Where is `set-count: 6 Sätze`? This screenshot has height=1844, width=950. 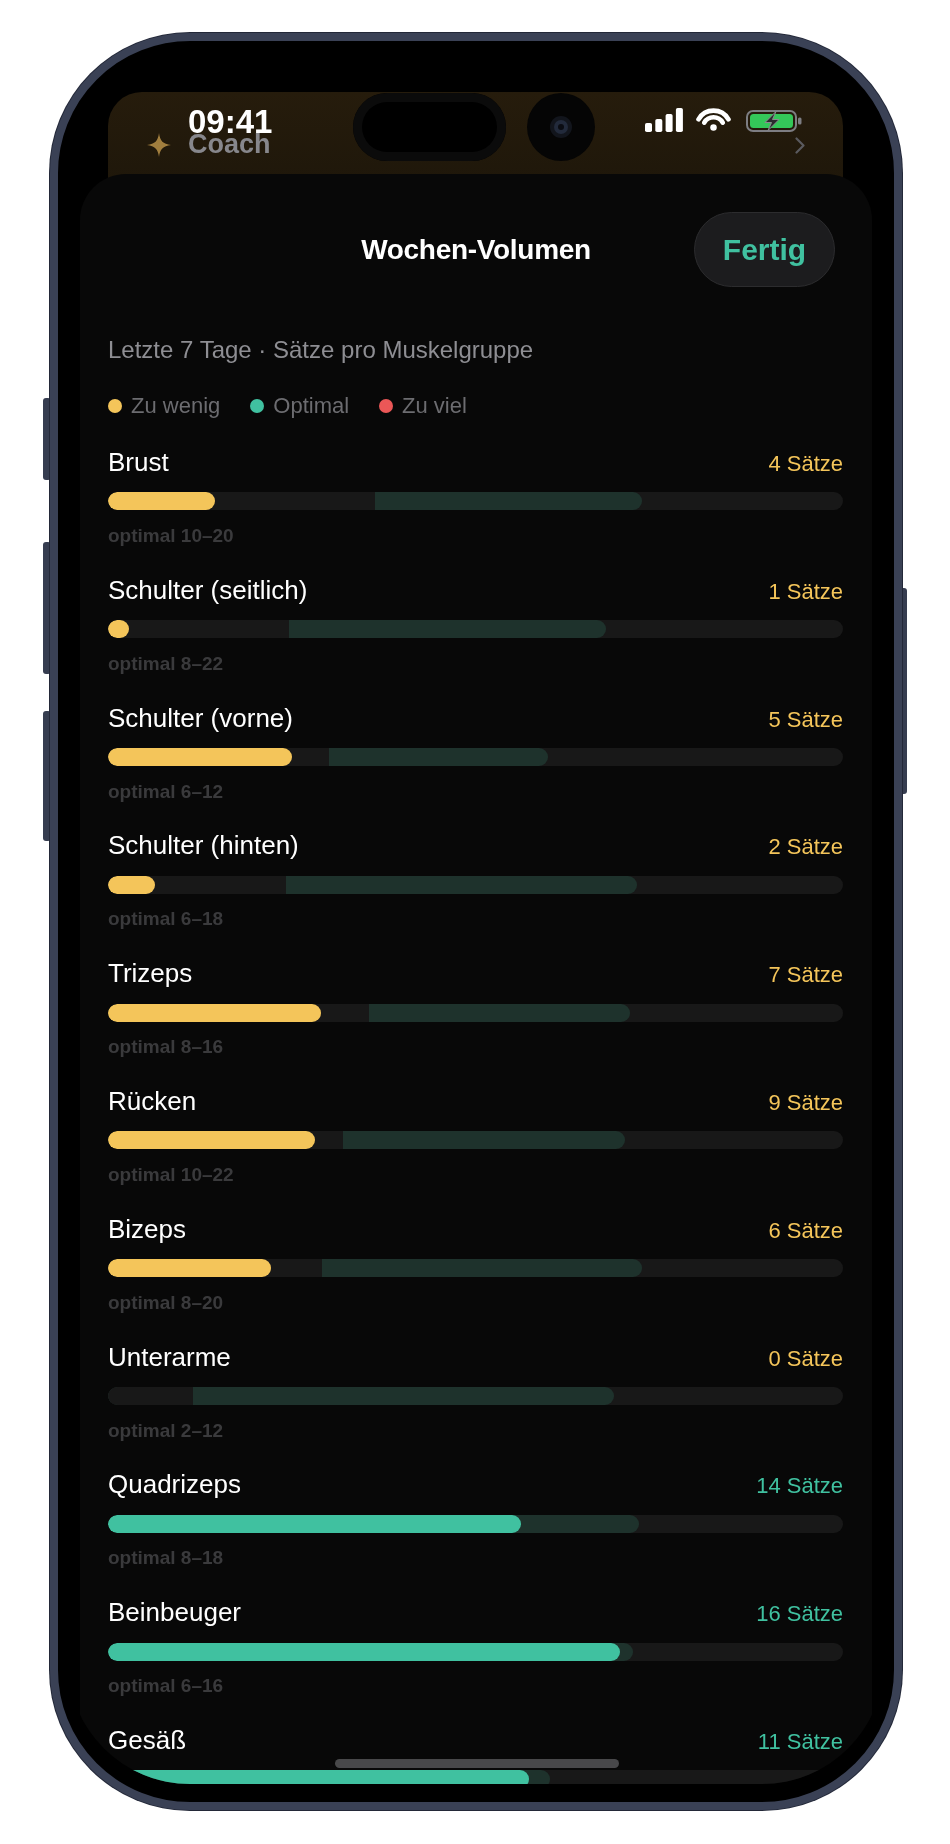
set-count: 6 Sätze is located at coordinates (805, 1230).